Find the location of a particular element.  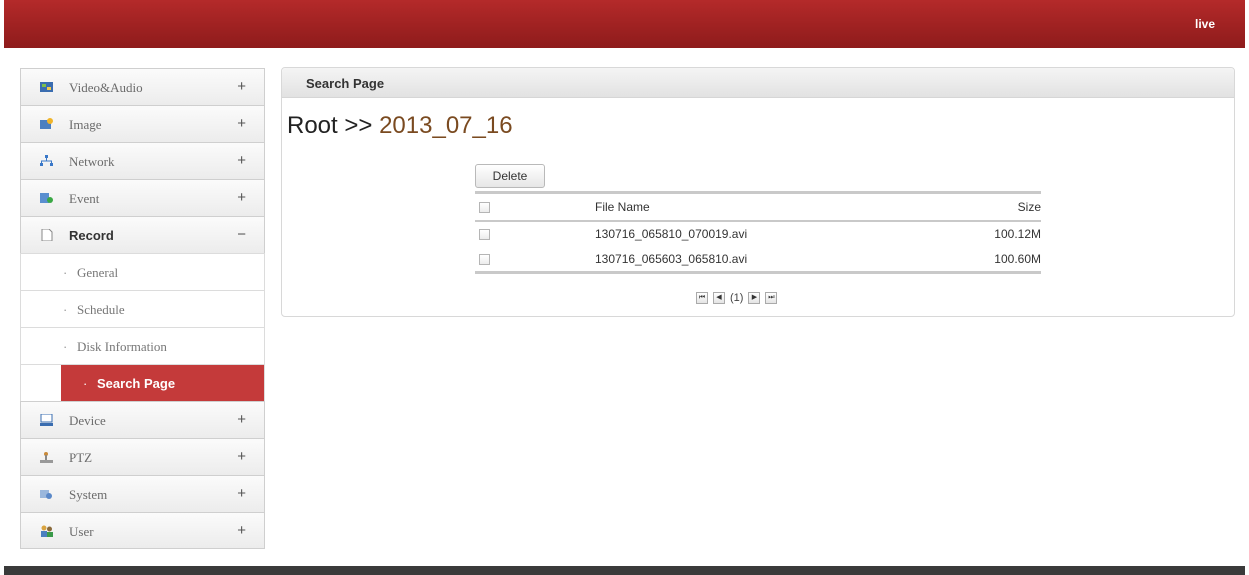

prev-page-icon: ◀ is located at coordinates (719, 298).